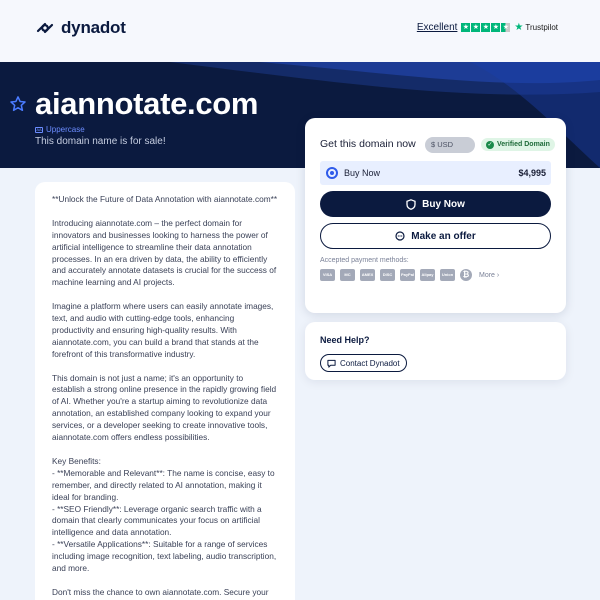  I want to click on purchase-header: Get this domain now, so click(368, 144).